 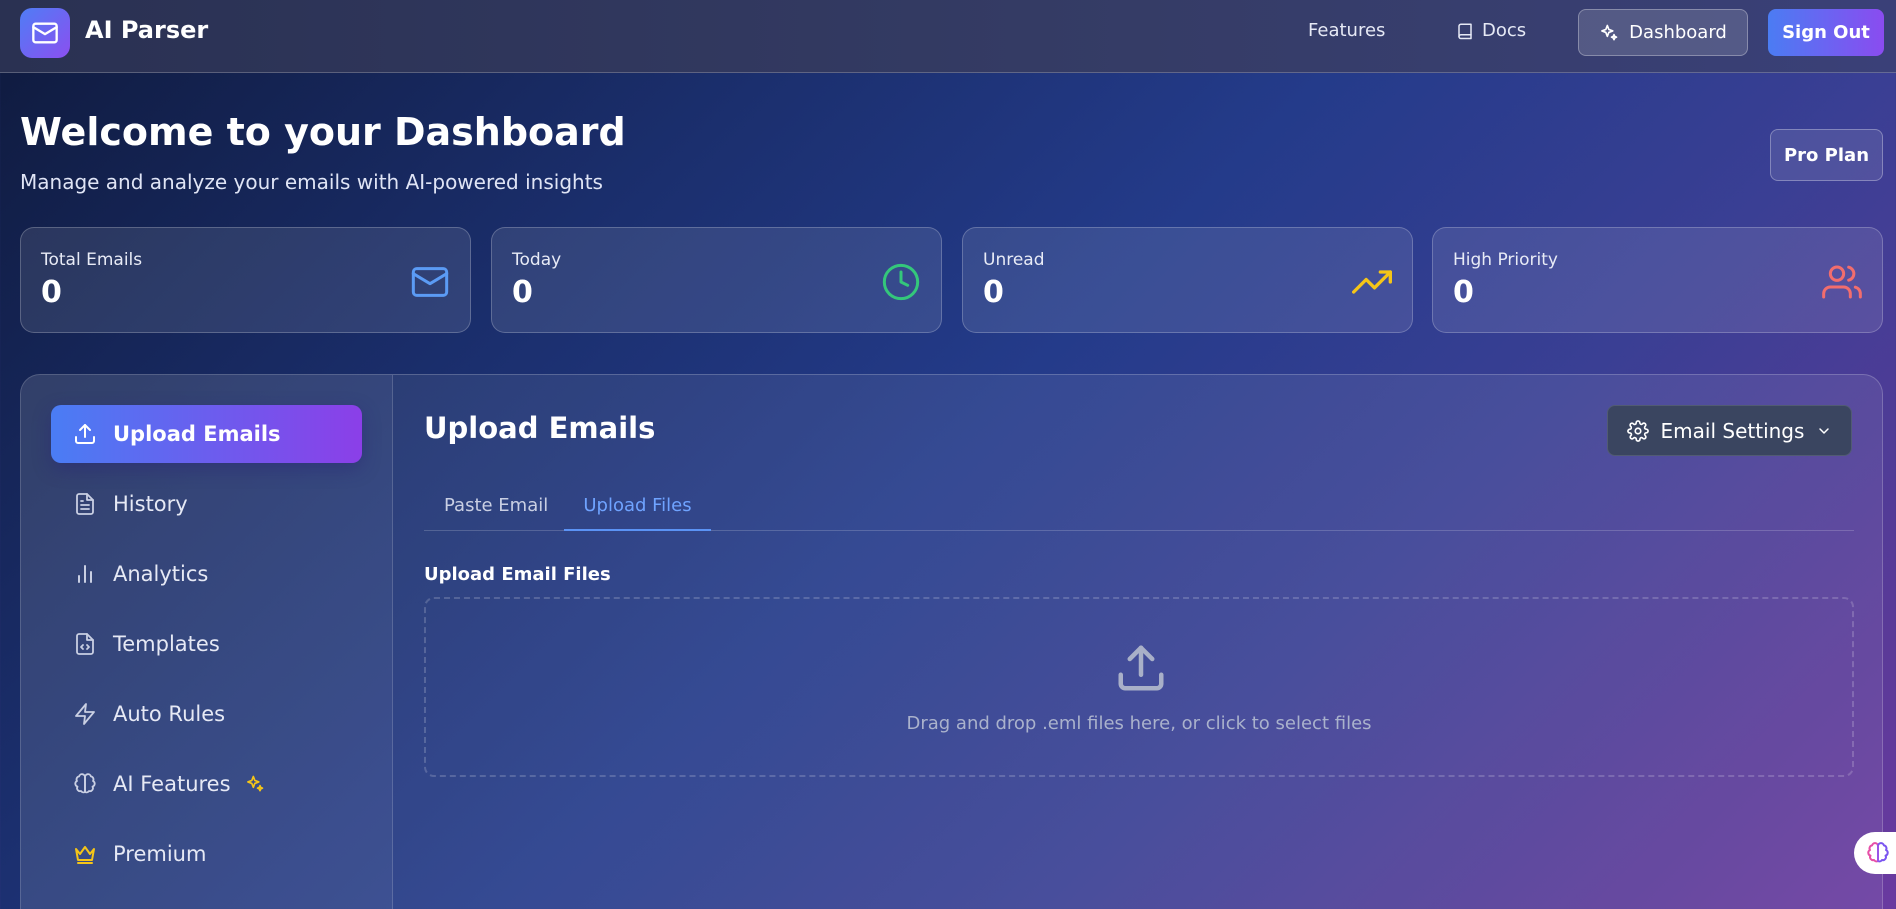 What do you see at coordinates (85, 714) in the screenshot?
I see `lightning-icon` at bounding box center [85, 714].